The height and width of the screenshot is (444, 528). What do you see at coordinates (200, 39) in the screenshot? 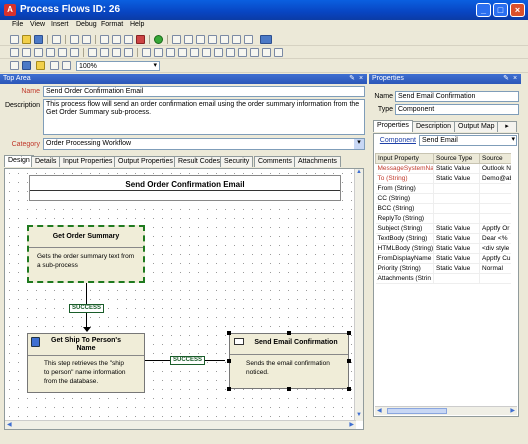
I see `rounded-rect-icon` at bounding box center [200, 39].